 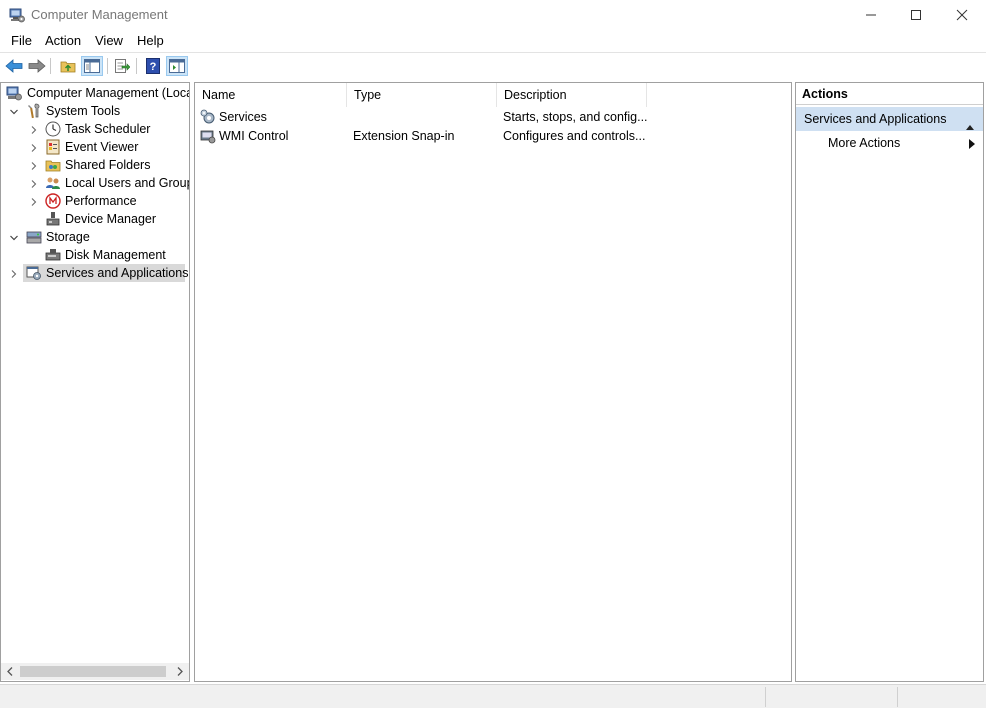 I want to click on tree-label: Performance, so click(x=101, y=201).